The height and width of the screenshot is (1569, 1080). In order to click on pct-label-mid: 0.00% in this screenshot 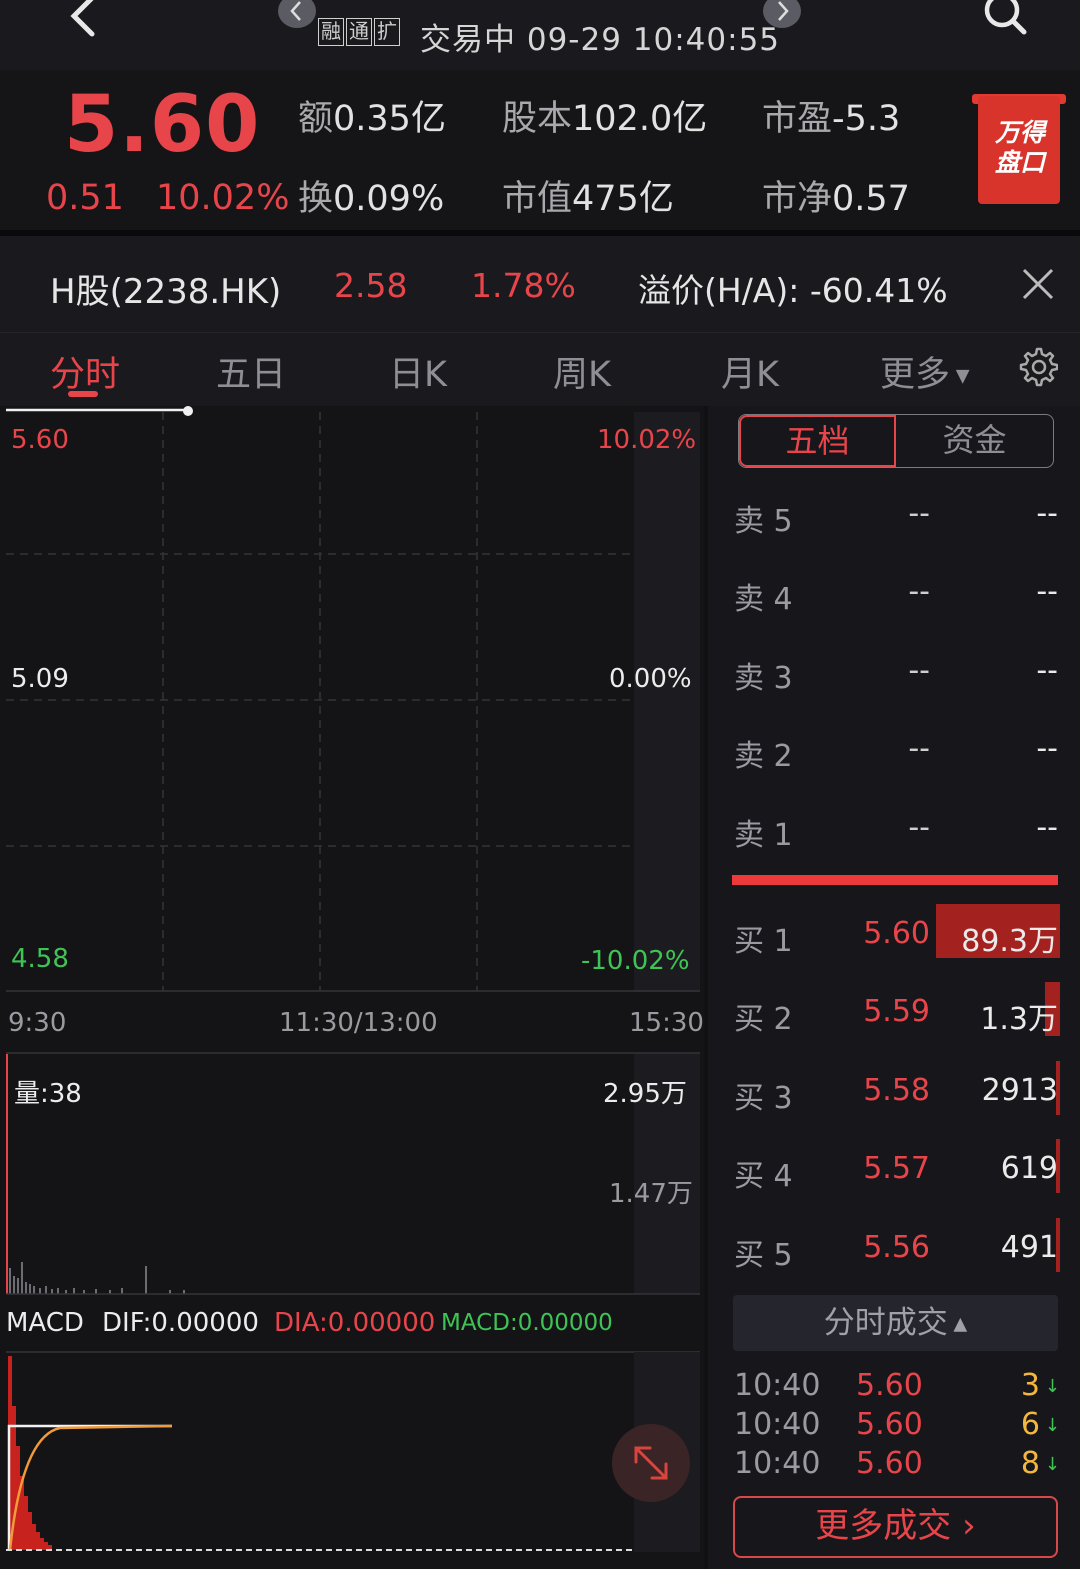, I will do `click(650, 679)`.